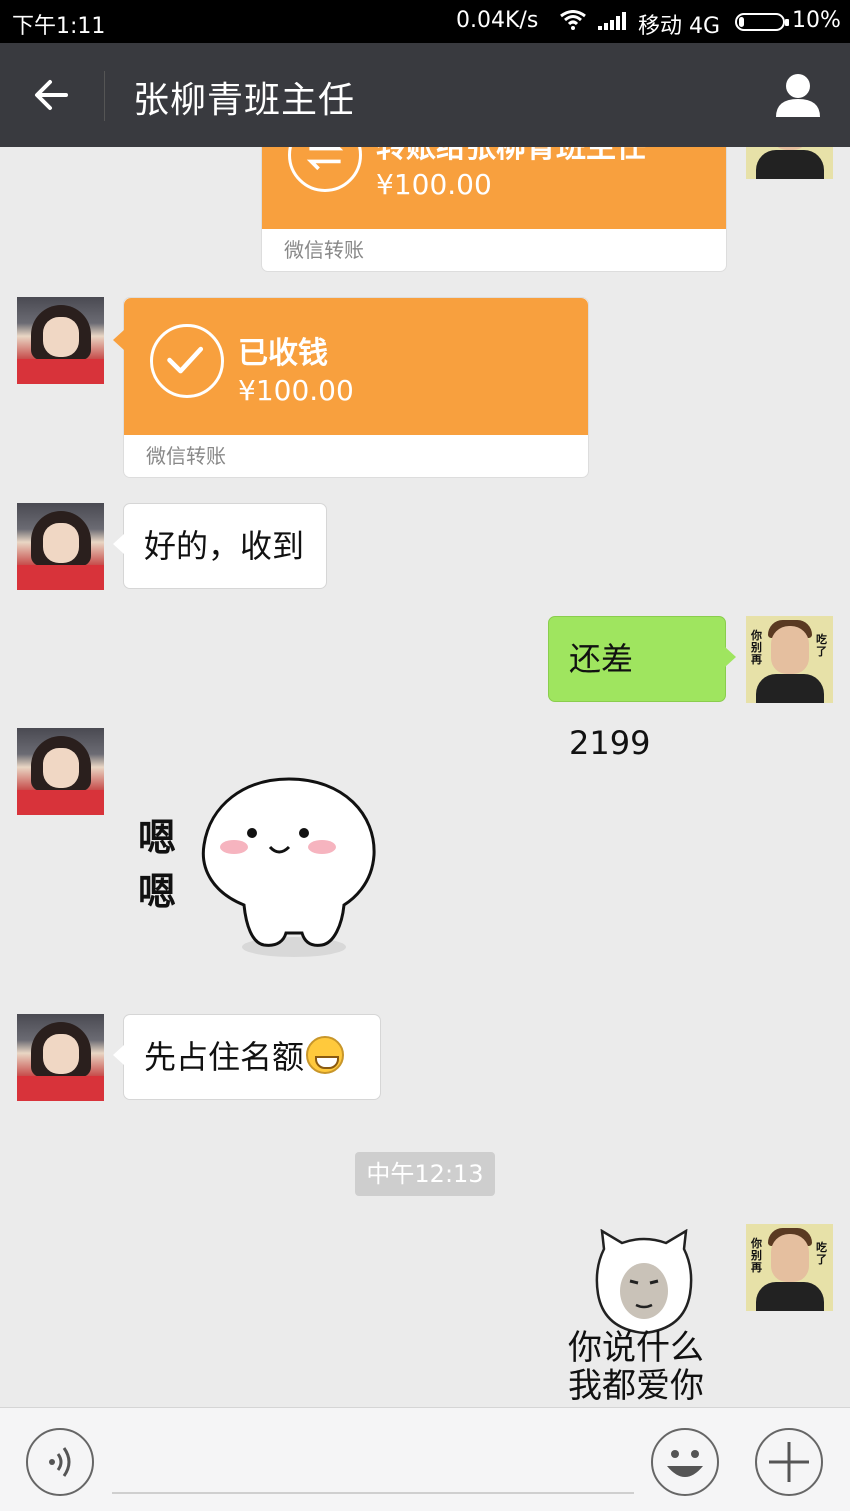 The image size is (850, 1511). What do you see at coordinates (425, 1174) in the screenshot?
I see `timestamp: 中午12:13` at bounding box center [425, 1174].